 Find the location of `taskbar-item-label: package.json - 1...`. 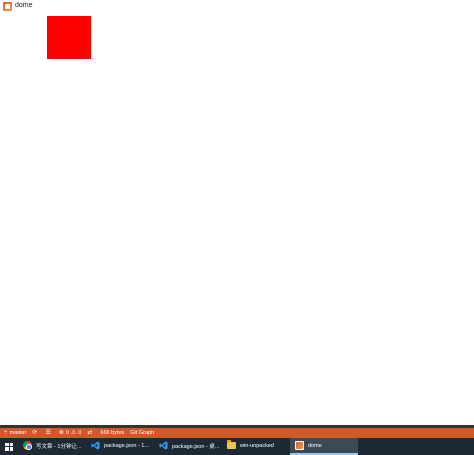

taskbar-item-label: package.json - 1... is located at coordinates (126, 445).